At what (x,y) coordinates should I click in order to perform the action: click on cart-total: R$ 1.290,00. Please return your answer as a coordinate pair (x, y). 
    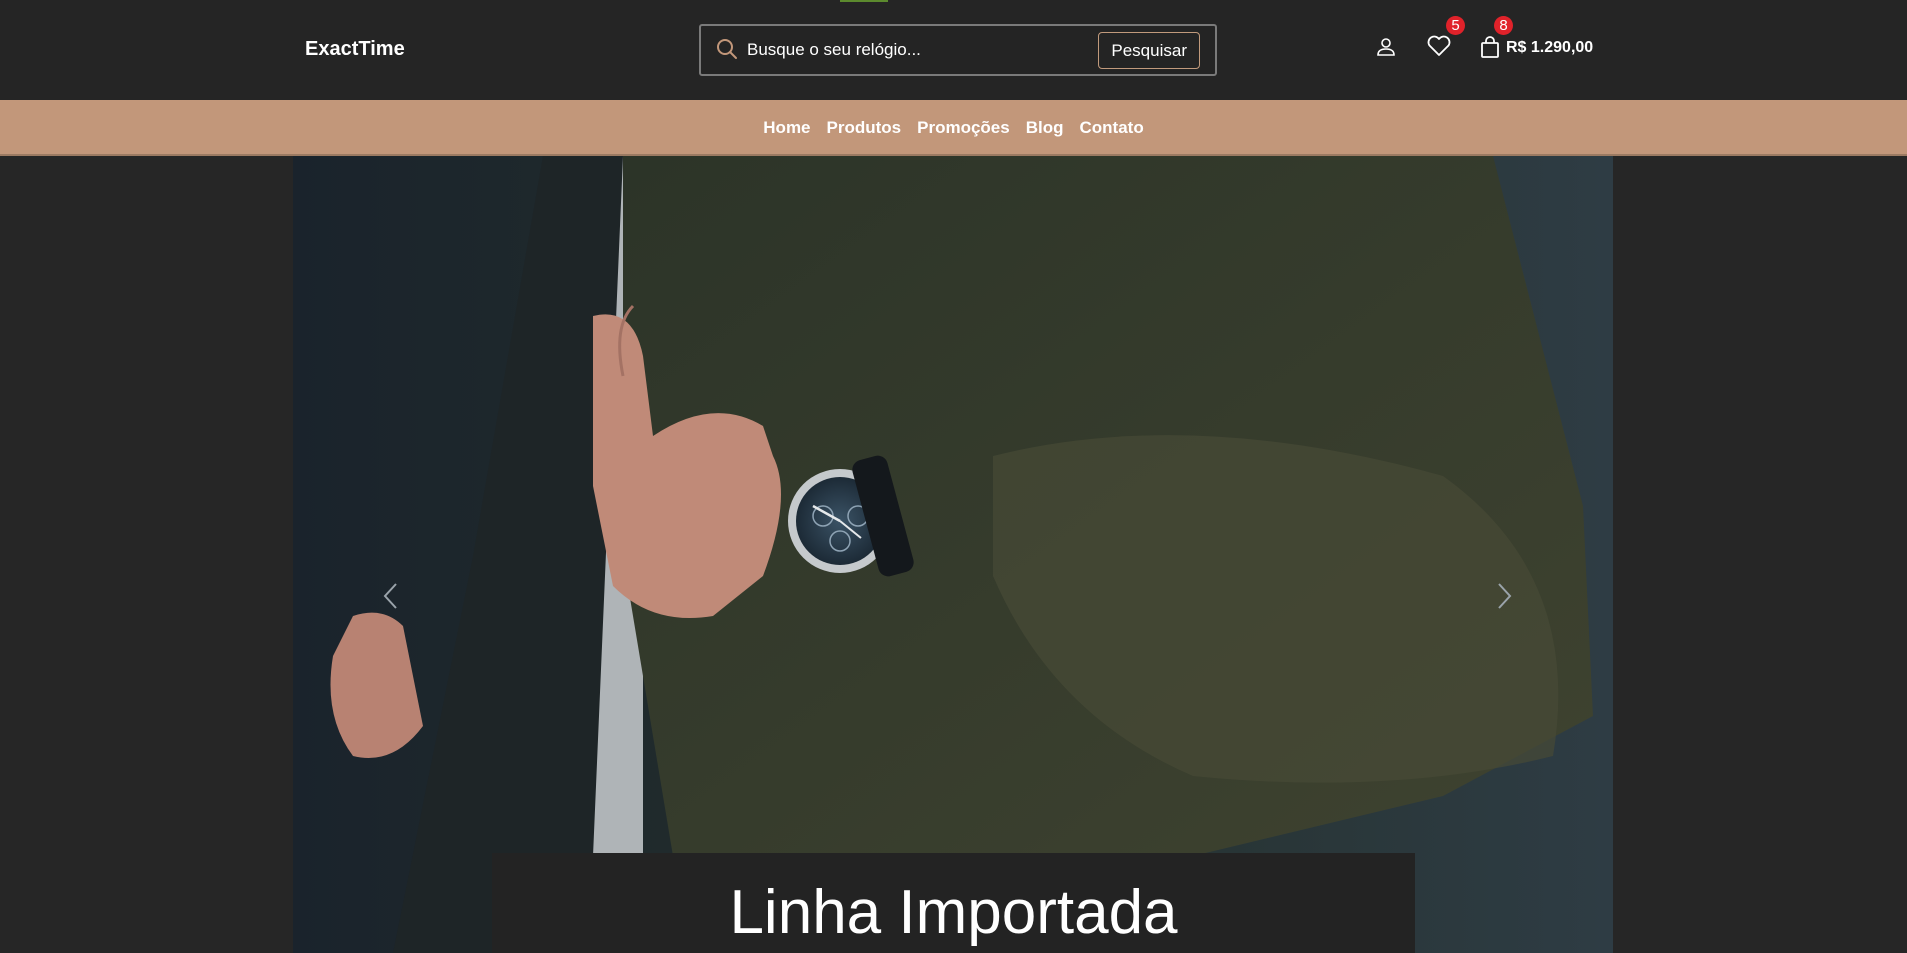
    Looking at the image, I should click on (1549, 48).